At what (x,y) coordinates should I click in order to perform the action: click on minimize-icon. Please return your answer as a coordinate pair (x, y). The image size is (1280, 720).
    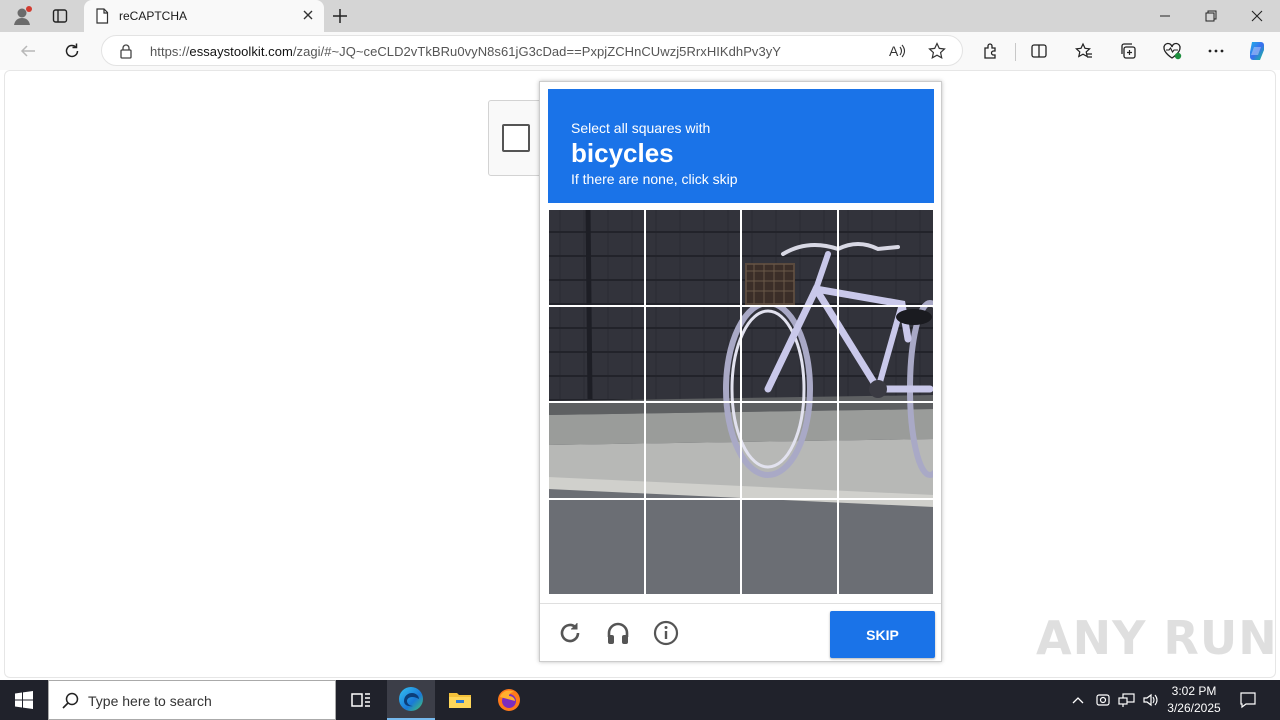
    Looking at the image, I should click on (1165, 16).